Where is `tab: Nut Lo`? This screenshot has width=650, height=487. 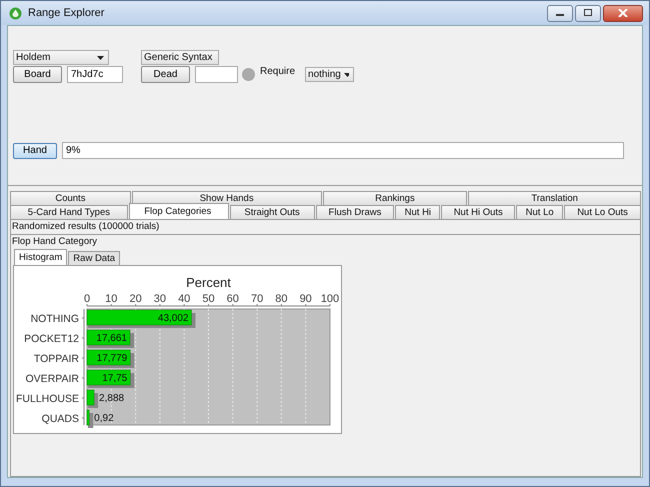 tab: Nut Lo is located at coordinates (540, 212).